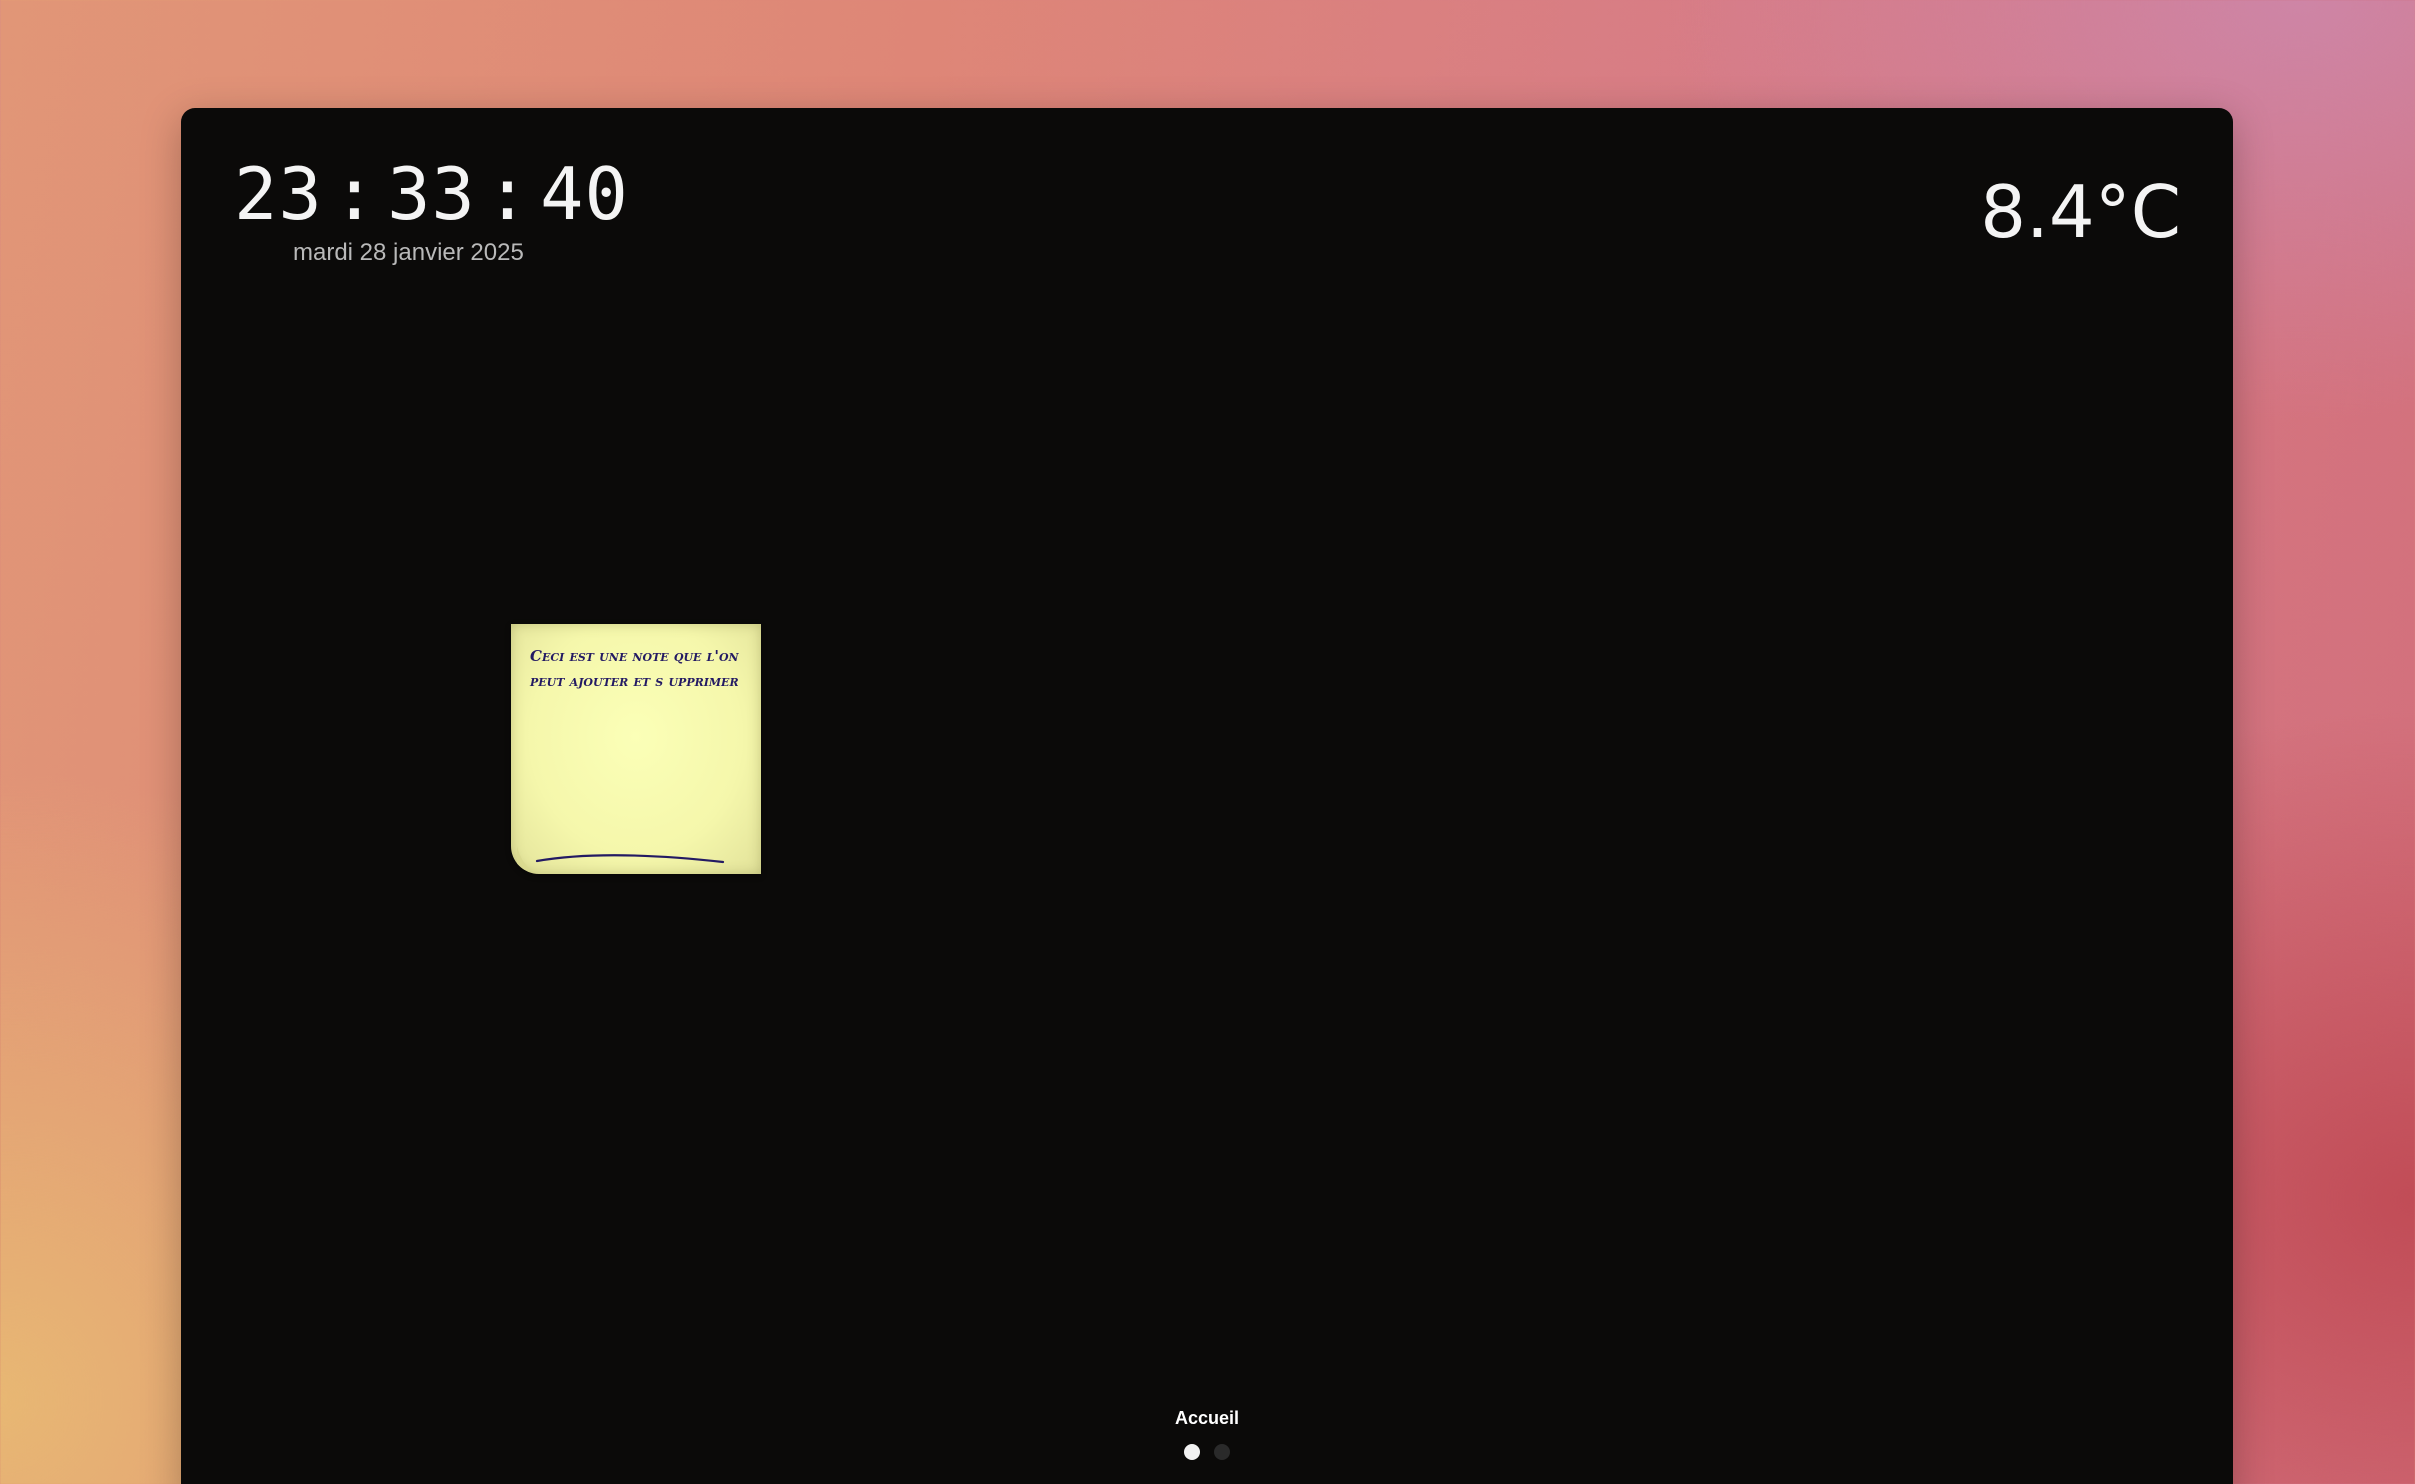 The image size is (2415, 1484). I want to click on clock: 23:33:40, so click(431, 194).